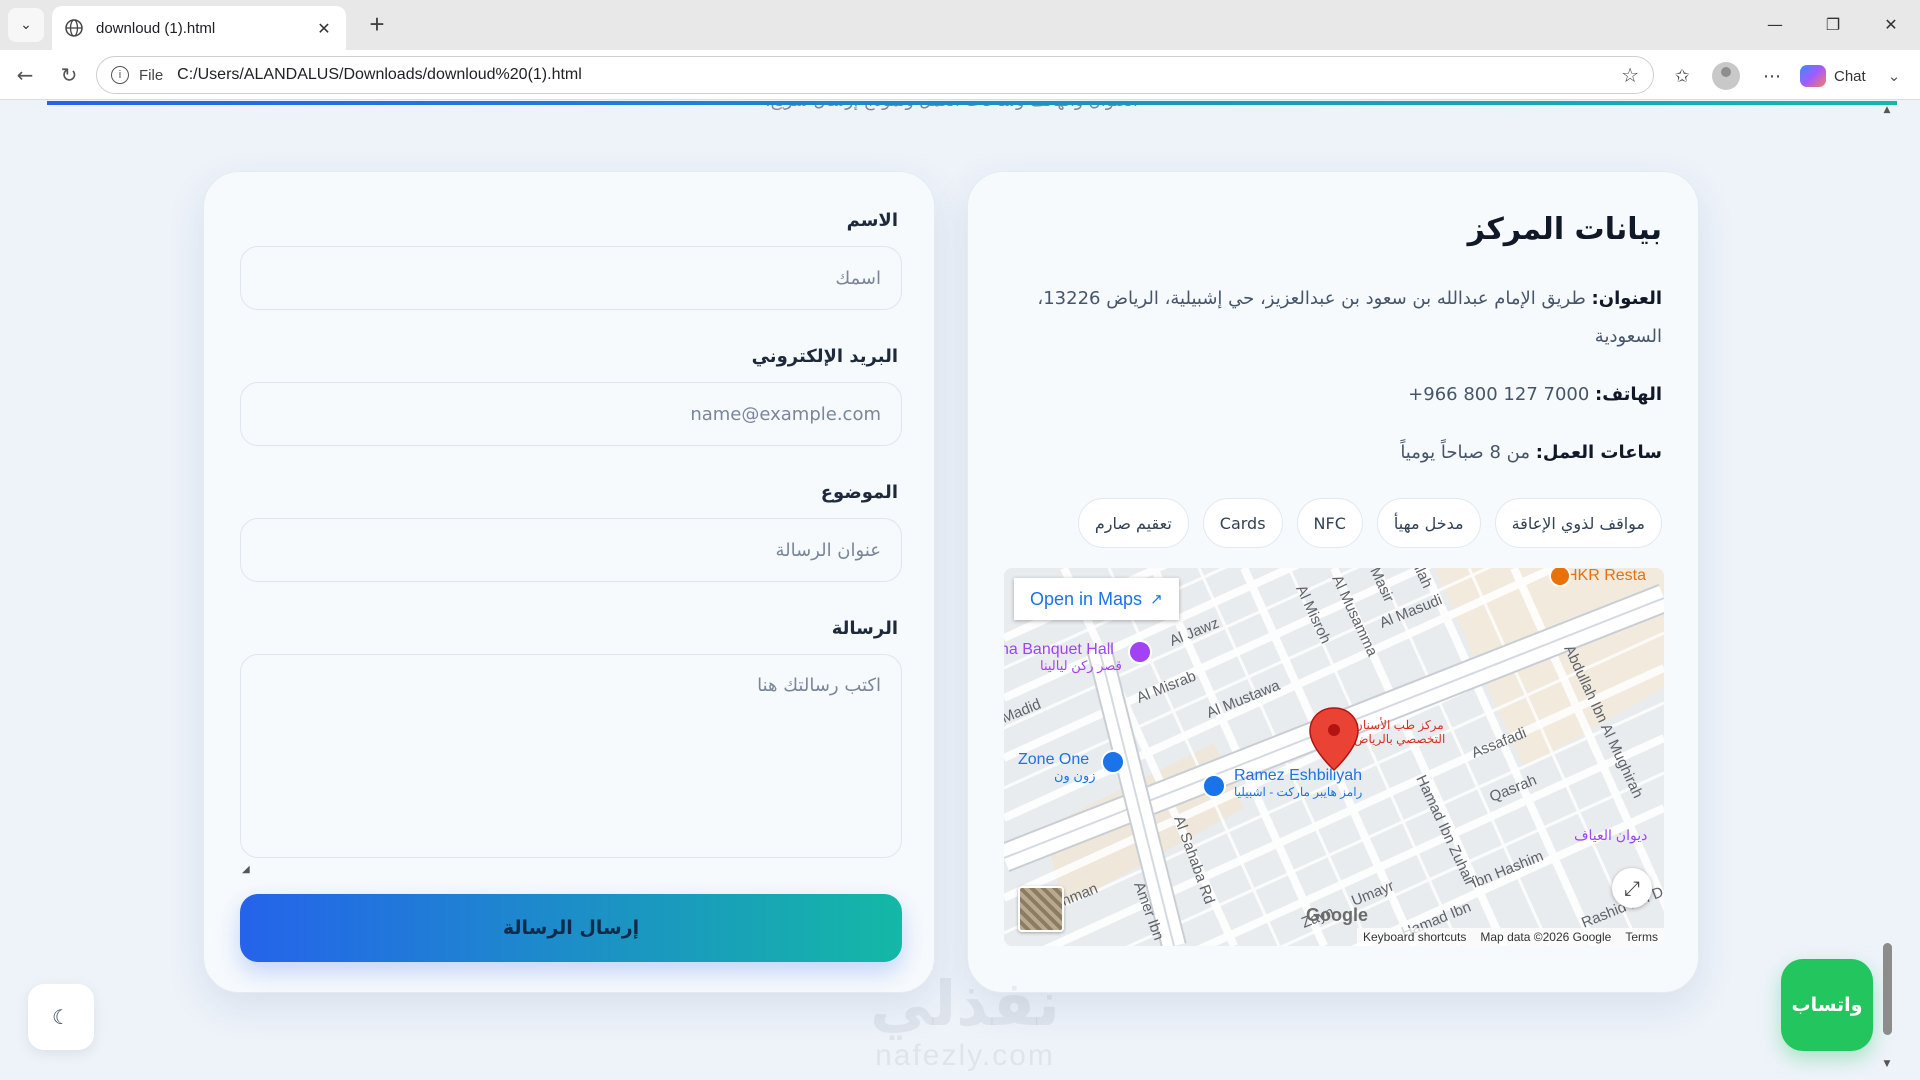  What do you see at coordinates (1682, 76) in the screenshot?
I see `favorites-icon: ✩` at bounding box center [1682, 76].